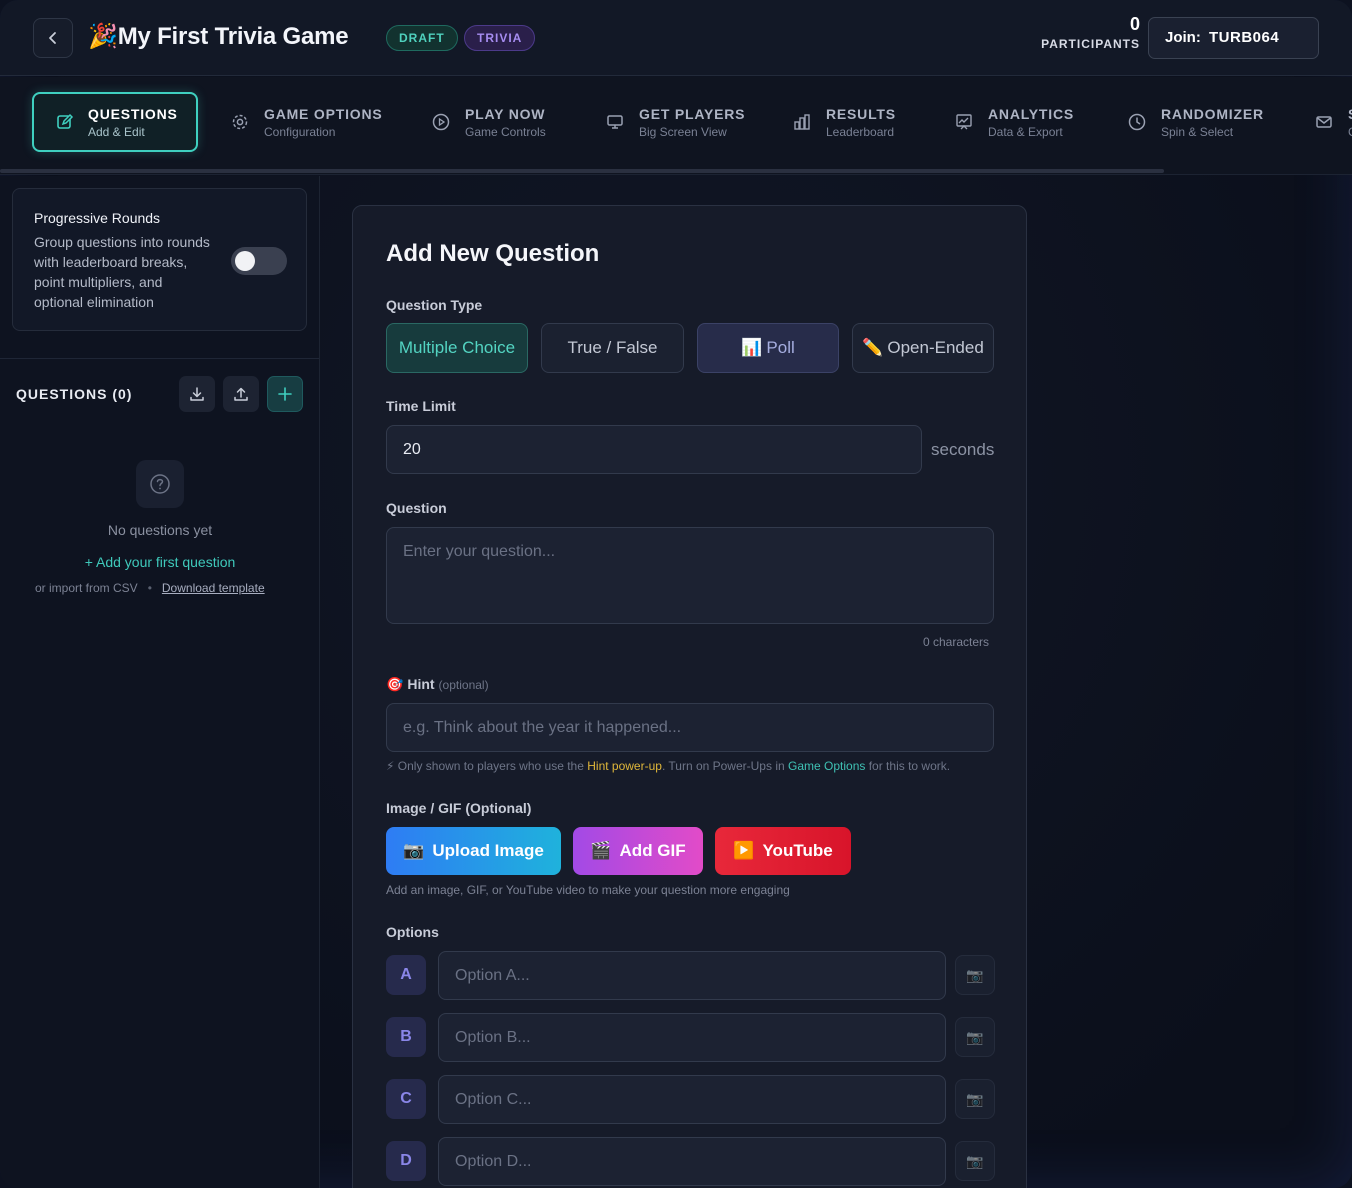 The width and height of the screenshot is (1352, 1188). I want to click on upload-image-button: 📷 Upload Image, so click(473, 851).